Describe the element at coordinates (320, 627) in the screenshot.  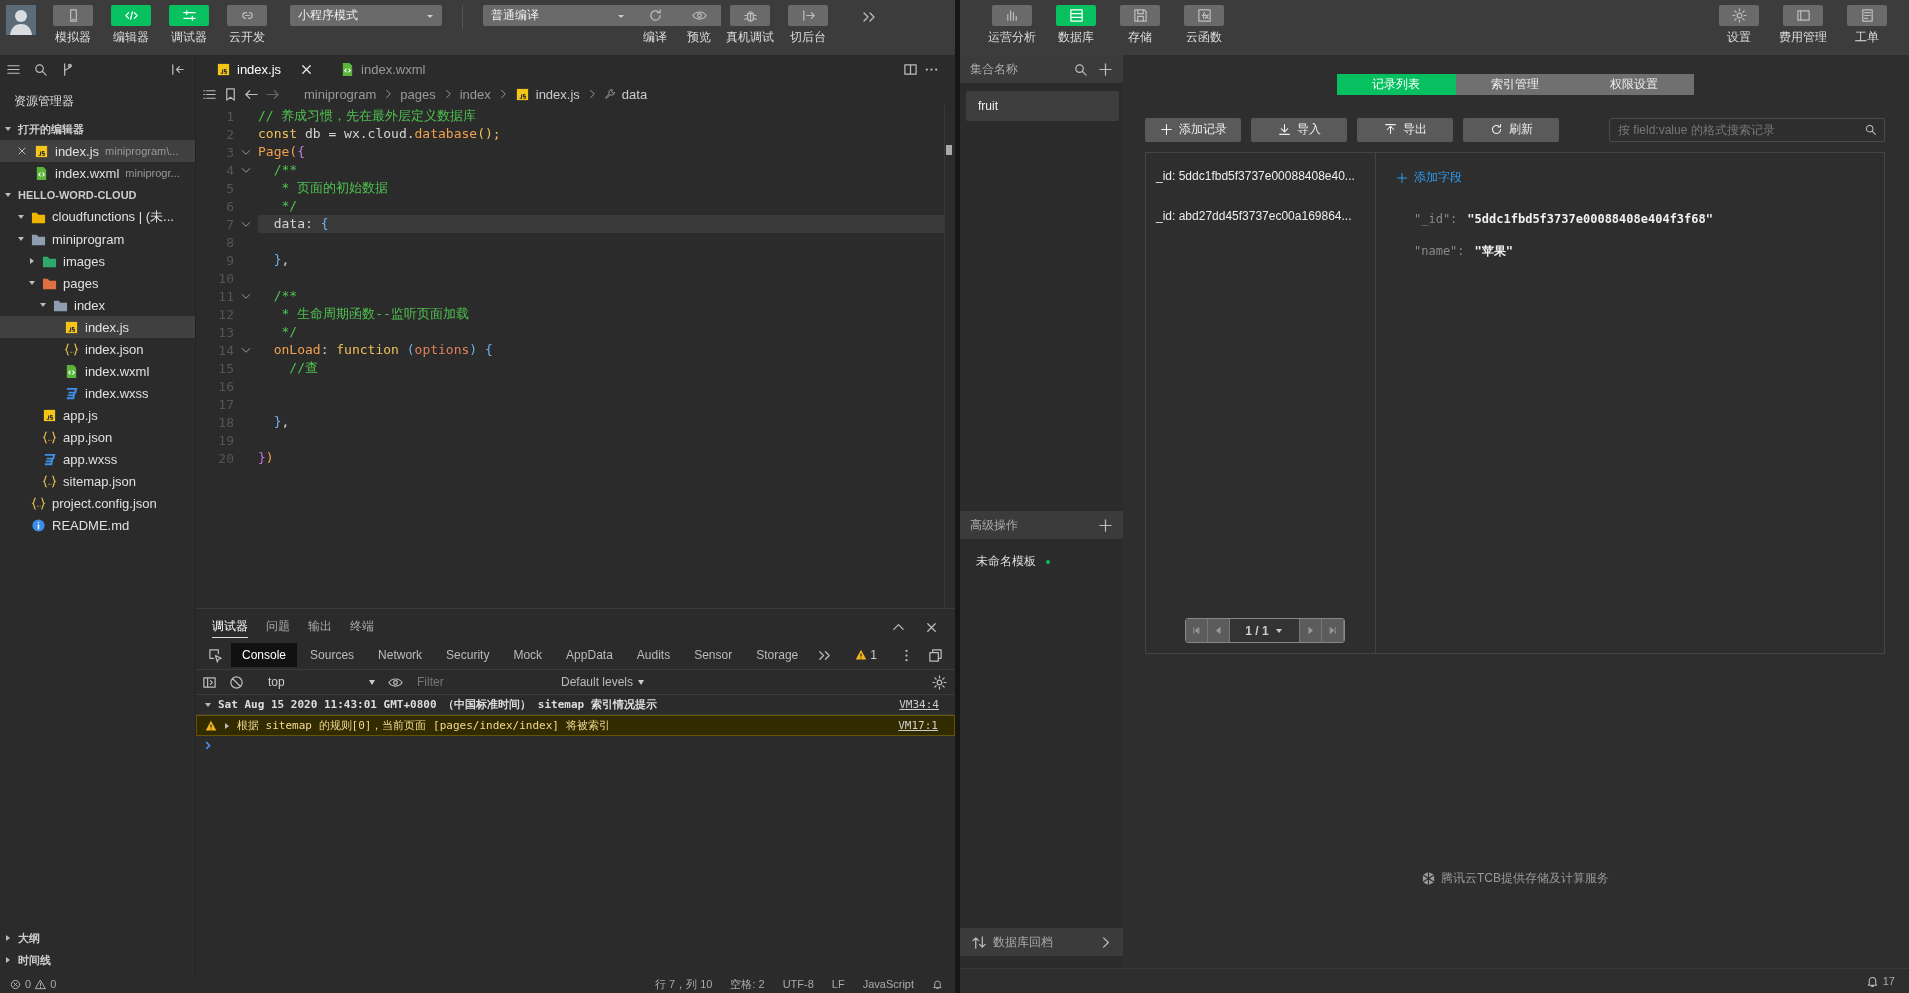
I see `panel-tab: 输出` at that location.